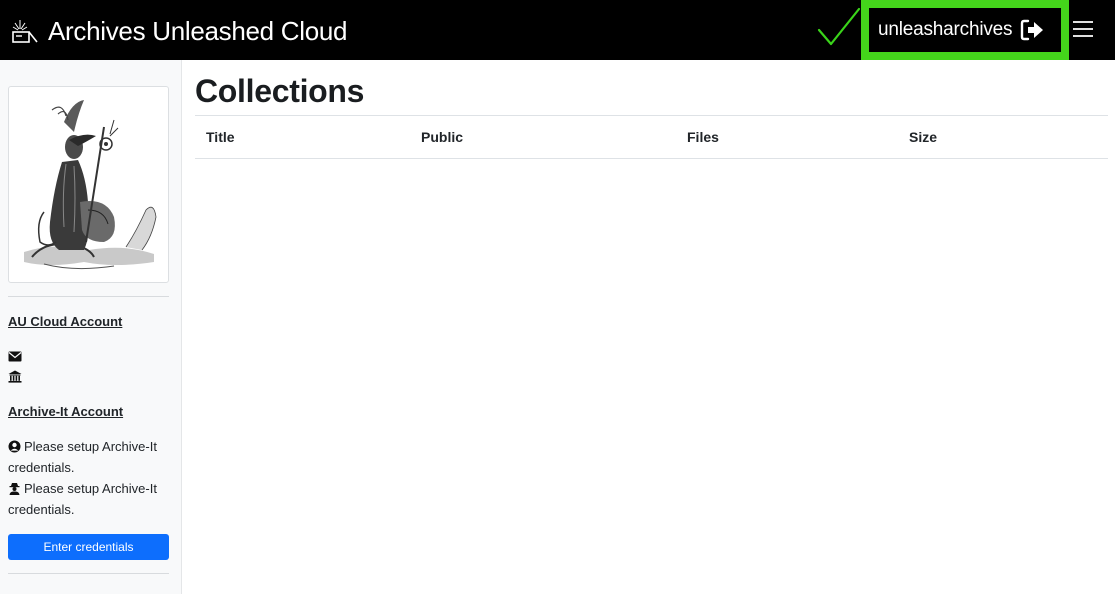 The image size is (1115, 594). Describe the element at coordinates (198, 31) in the screenshot. I see `brand-title: Archives Unleashed Cloud` at that location.